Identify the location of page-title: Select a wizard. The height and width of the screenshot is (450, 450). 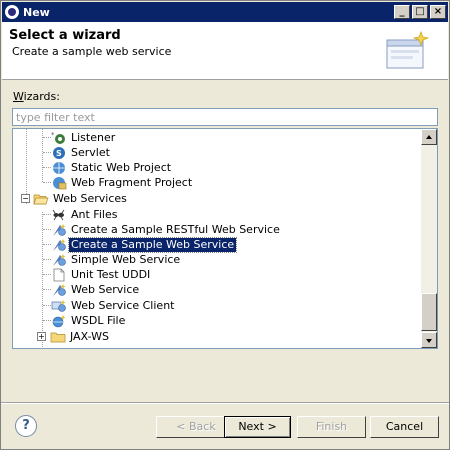
(65, 35).